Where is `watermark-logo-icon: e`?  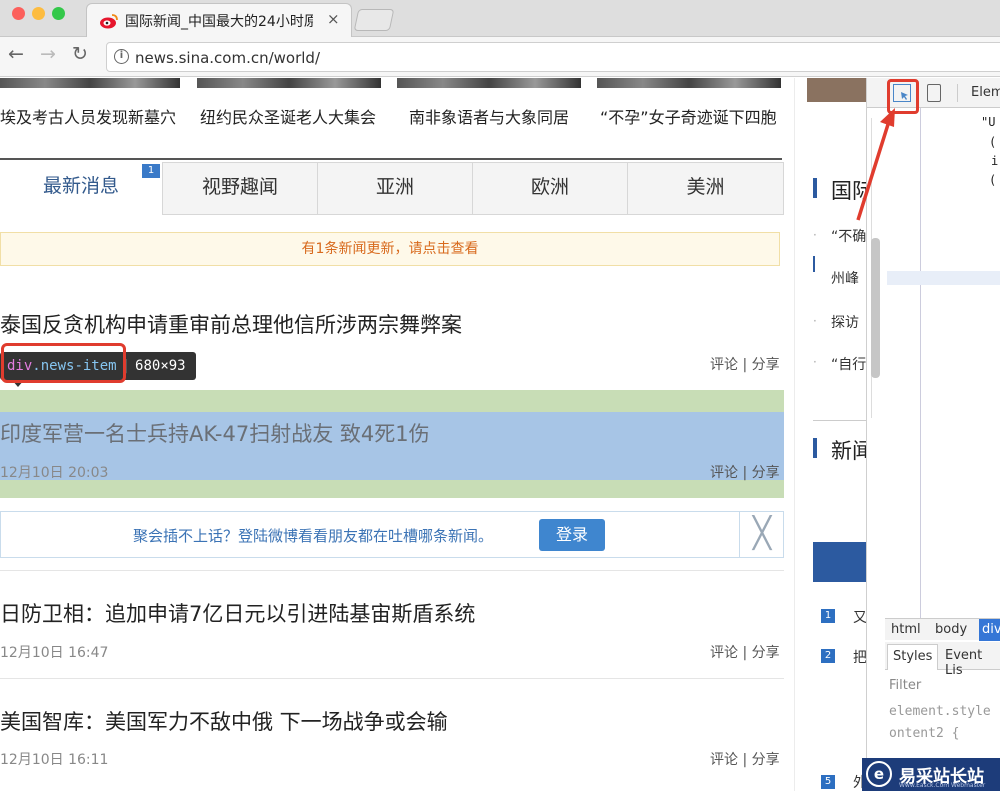 watermark-logo-icon: e is located at coordinates (879, 774).